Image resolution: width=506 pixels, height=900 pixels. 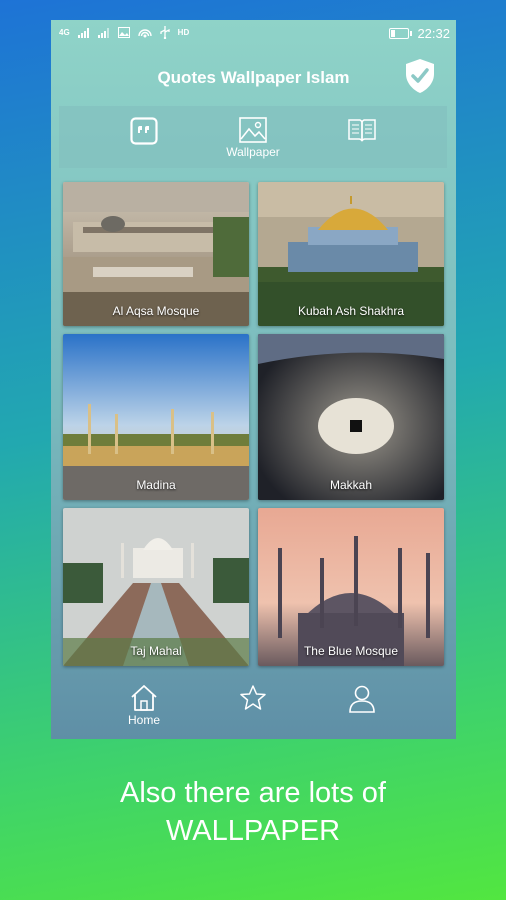 What do you see at coordinates (401, 33) in the screenshot?
I see `battery-icon` at bounding box center [401, 33].